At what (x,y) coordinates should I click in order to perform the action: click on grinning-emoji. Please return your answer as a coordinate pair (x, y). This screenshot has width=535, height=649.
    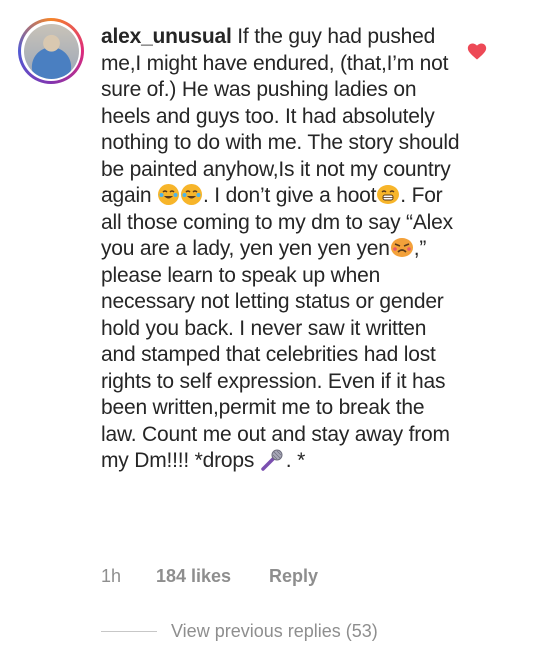
    Looking at the image, I should click on (388, 194).